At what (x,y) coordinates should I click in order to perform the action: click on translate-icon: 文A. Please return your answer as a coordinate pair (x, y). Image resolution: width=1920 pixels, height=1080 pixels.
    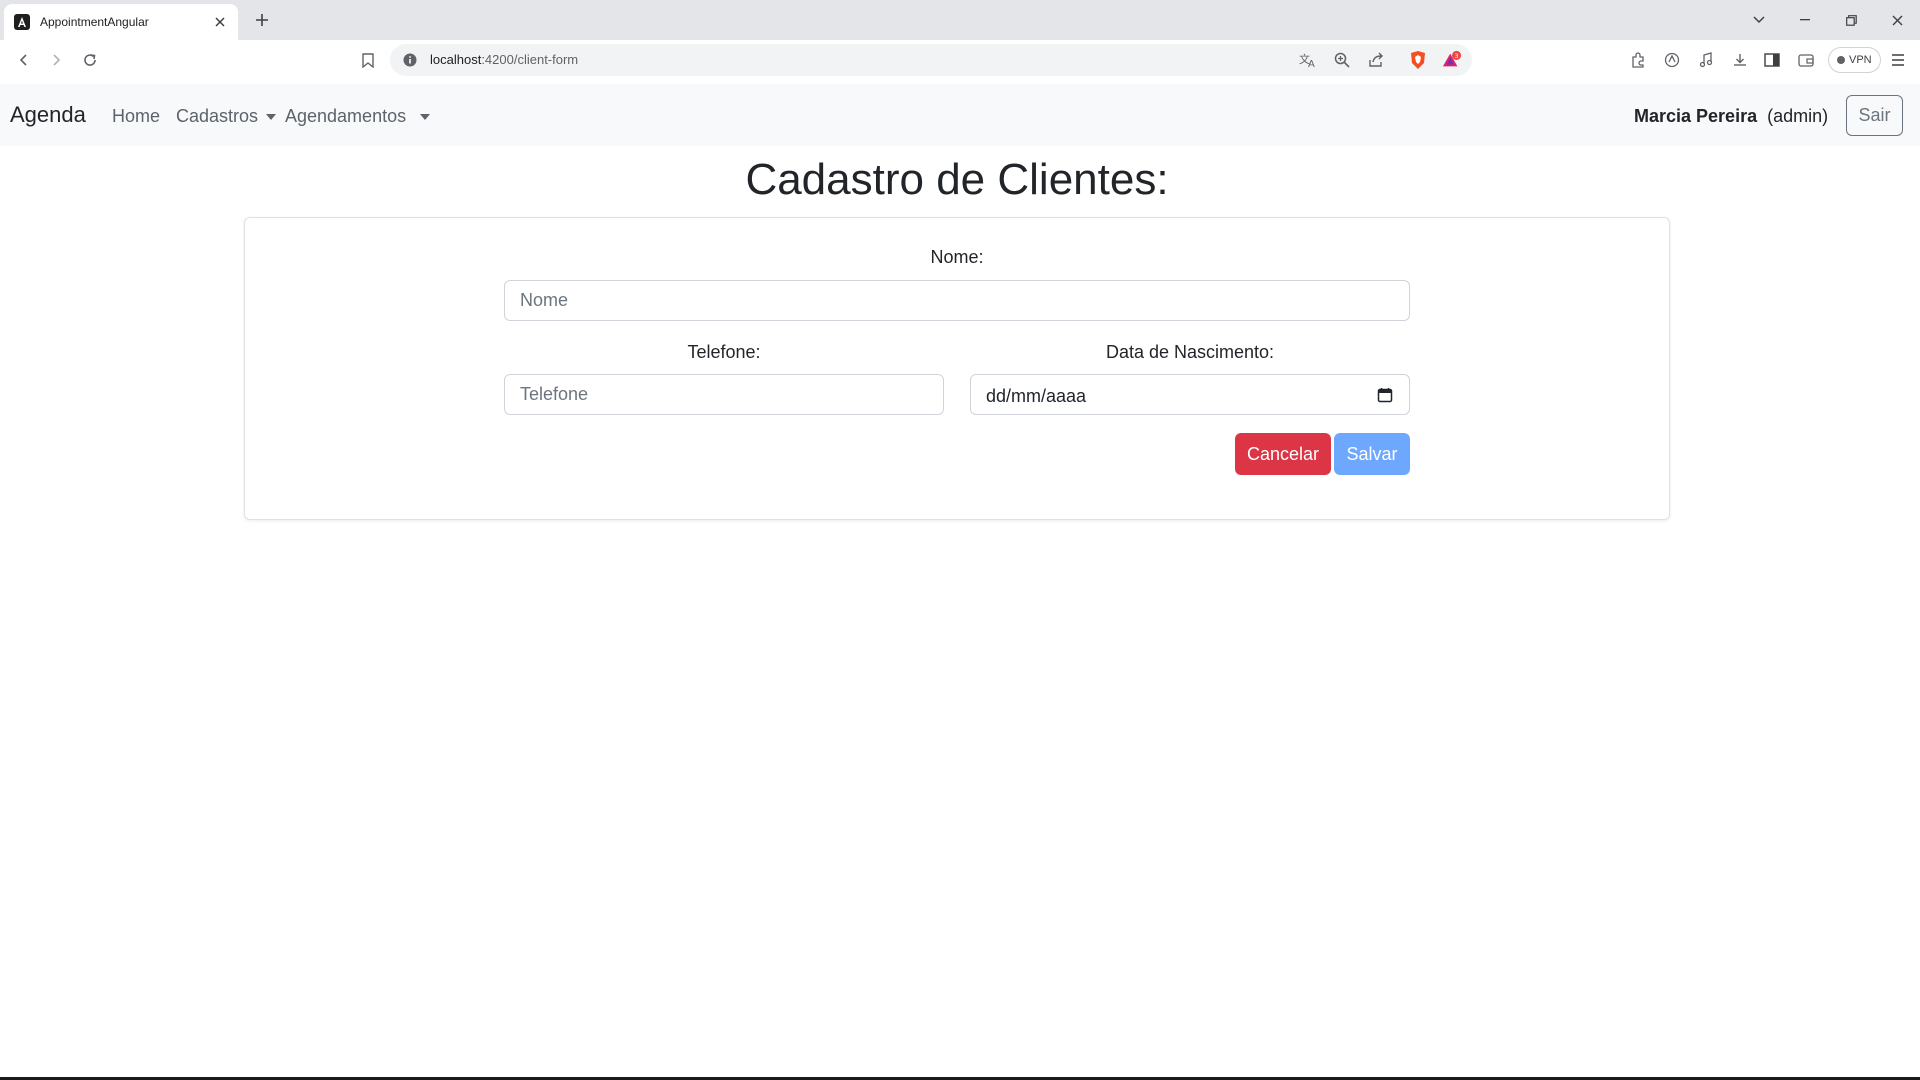
    Looking at the image, I should click on (1308, 60).